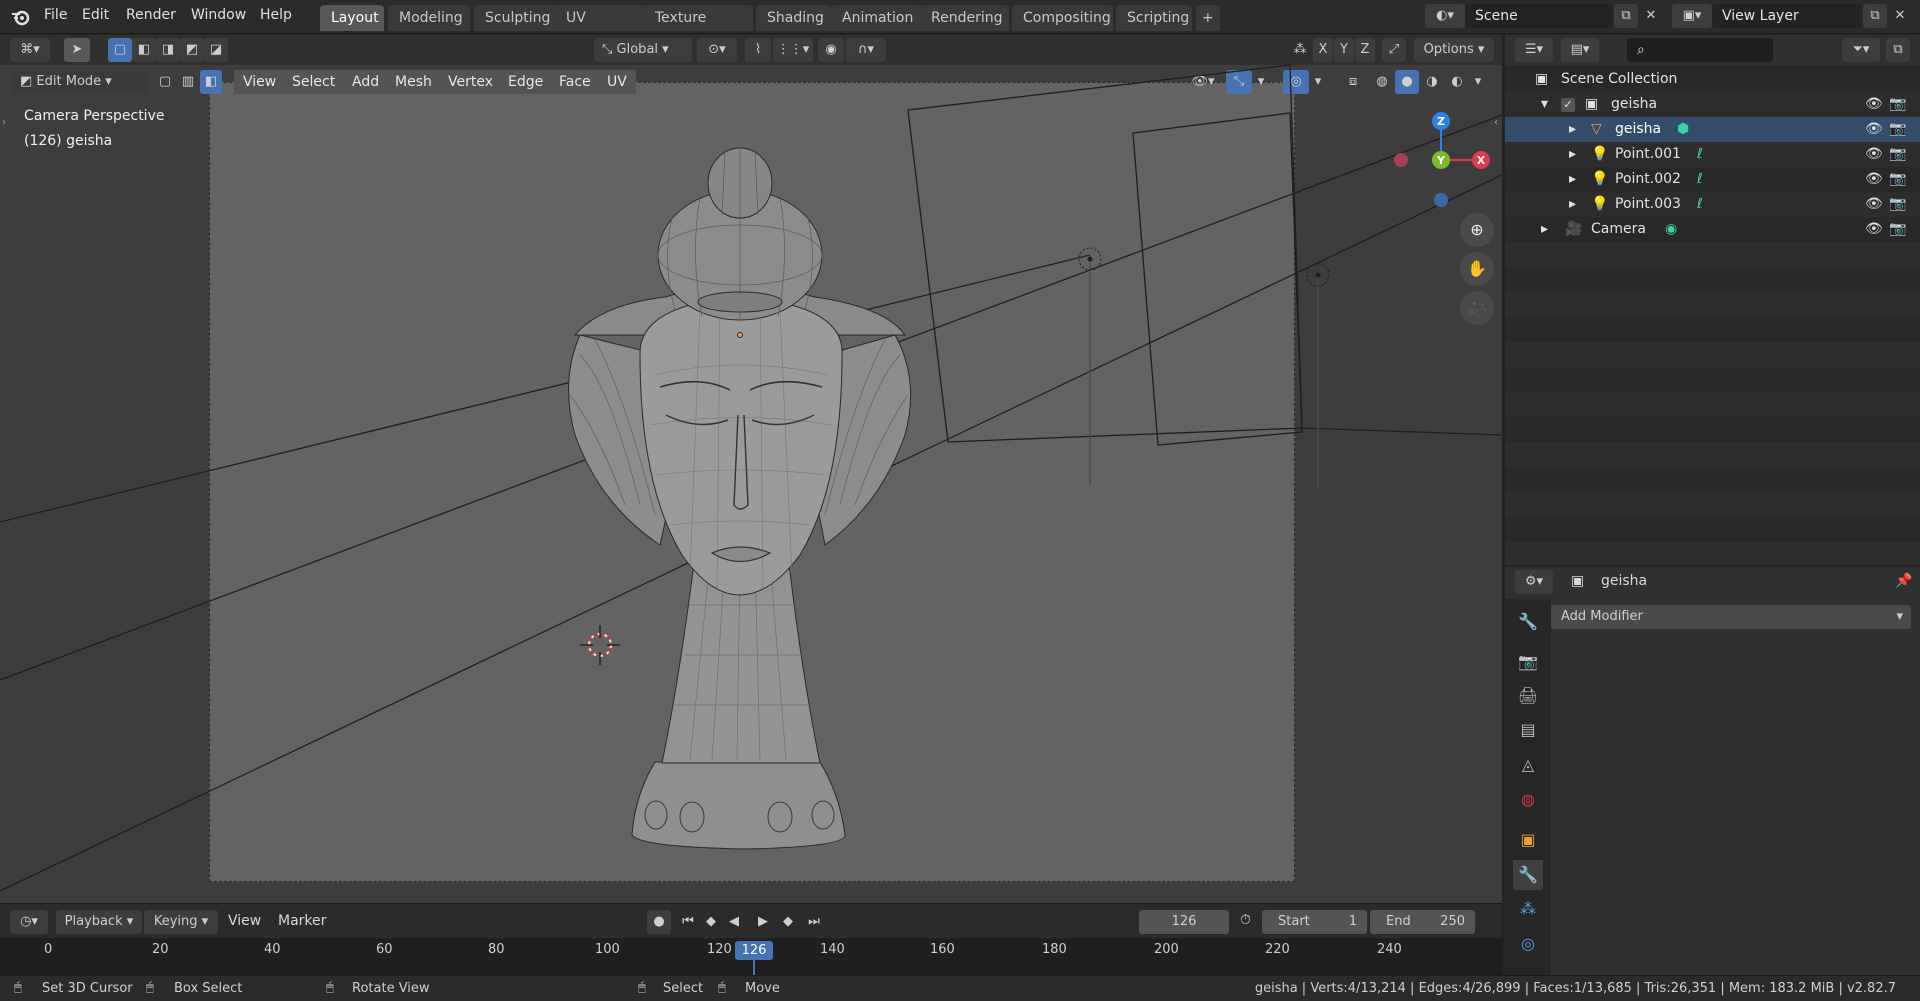 This screenshot has height=1001, width=1920. I want to click on current-frame-field: 126, so click(1184, 922).